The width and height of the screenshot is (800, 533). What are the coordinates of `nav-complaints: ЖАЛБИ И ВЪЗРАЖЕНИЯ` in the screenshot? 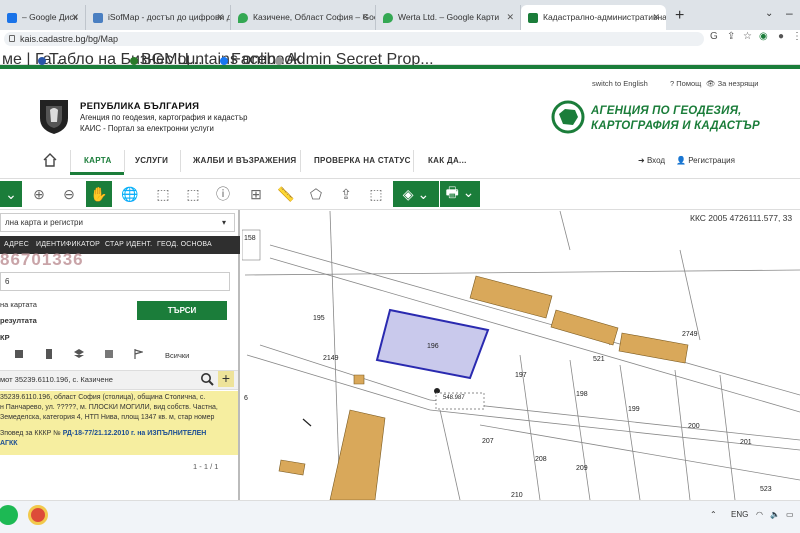 It's located at (244, 160).